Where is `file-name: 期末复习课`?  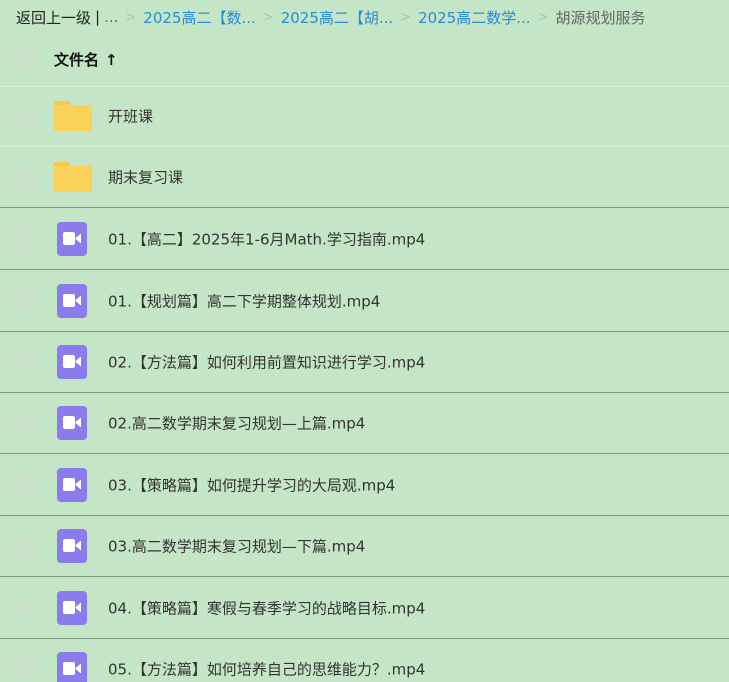 file-name: 期末复习课 is located at coordinates (145, 177).